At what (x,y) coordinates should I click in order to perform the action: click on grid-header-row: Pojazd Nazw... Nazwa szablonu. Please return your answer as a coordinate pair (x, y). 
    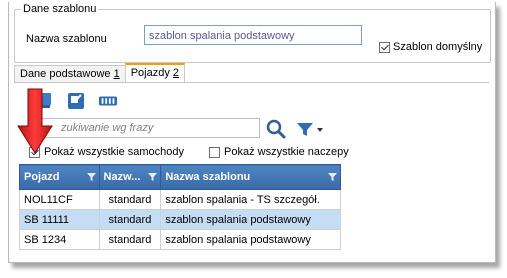
    Looking at the image, I should click on (180, 177).